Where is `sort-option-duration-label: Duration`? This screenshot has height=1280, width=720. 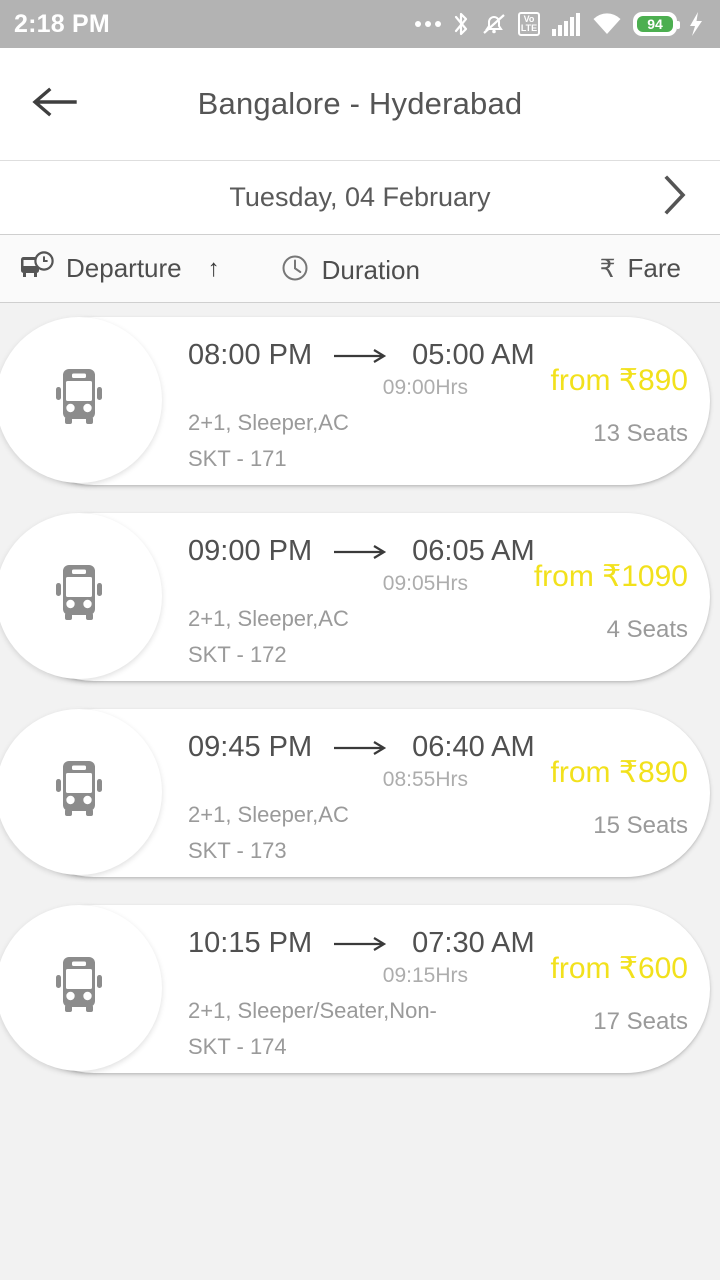 sort-option-duration-label: Duration is located at coordinates (370, 270).